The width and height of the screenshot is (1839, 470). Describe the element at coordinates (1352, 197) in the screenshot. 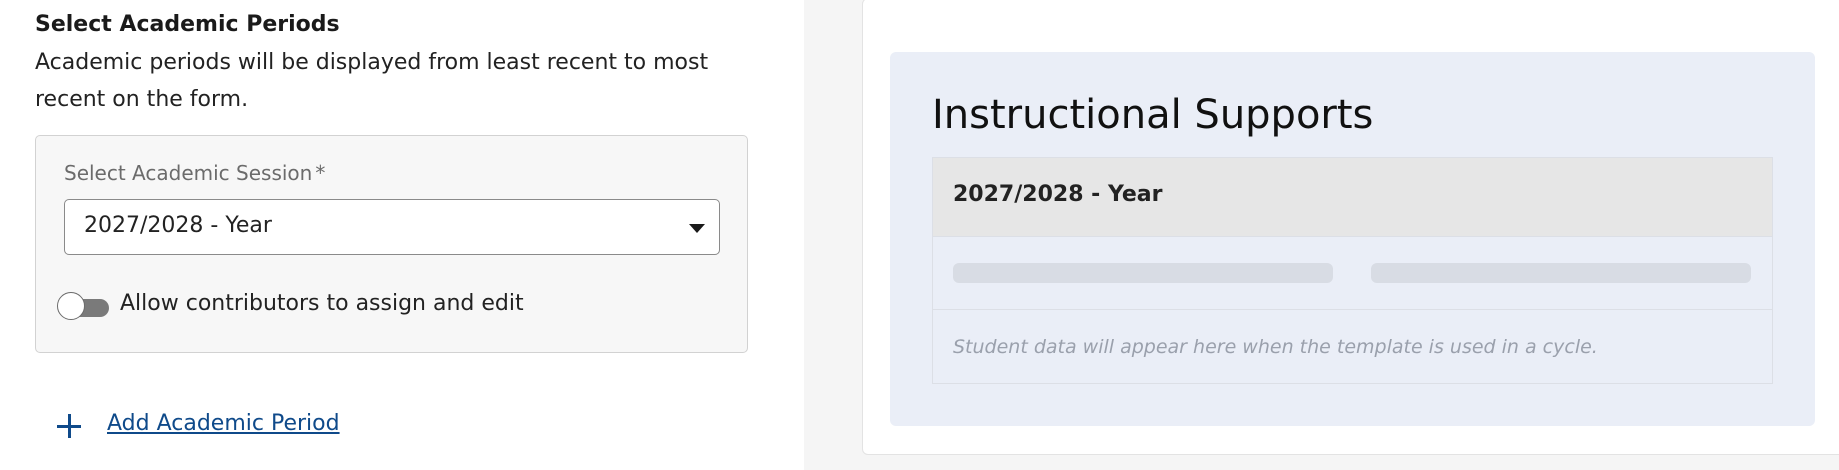

I see `table-header: 2027/2028 - Year` at that location.